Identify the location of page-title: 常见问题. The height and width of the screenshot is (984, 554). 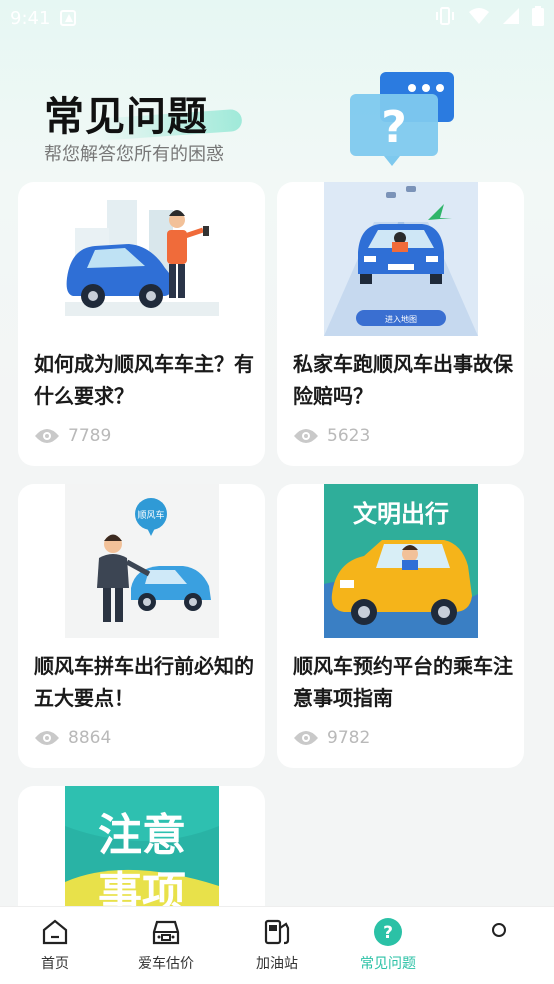
(126, 117).